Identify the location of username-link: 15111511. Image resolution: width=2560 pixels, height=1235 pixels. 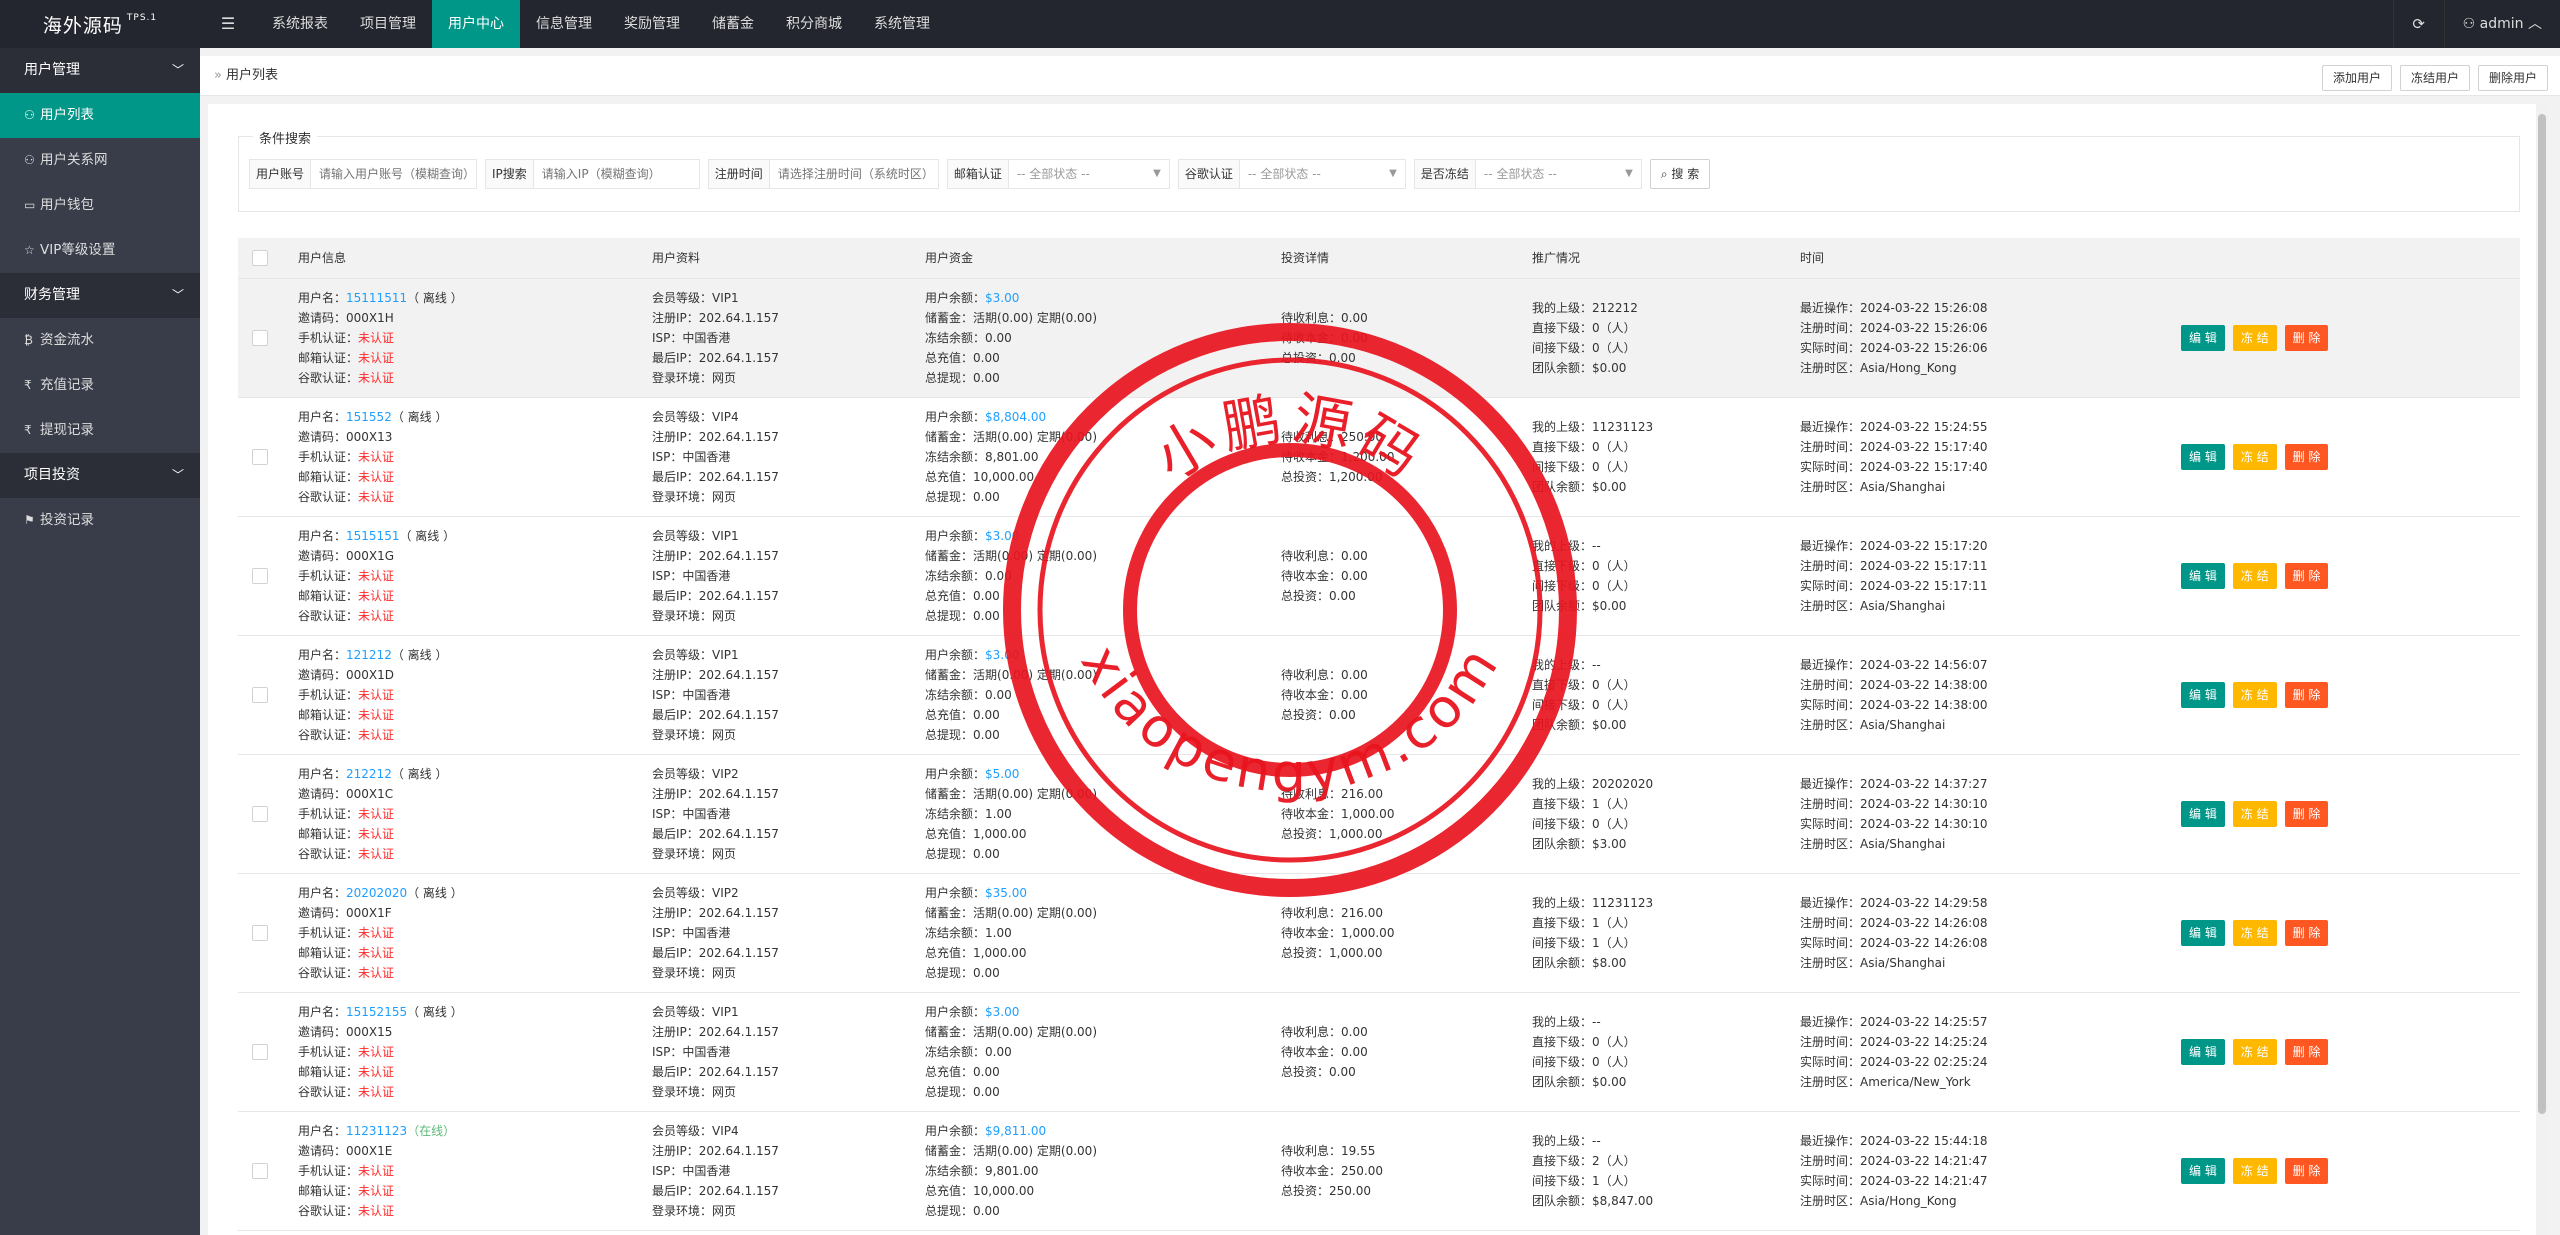
(376, 298).